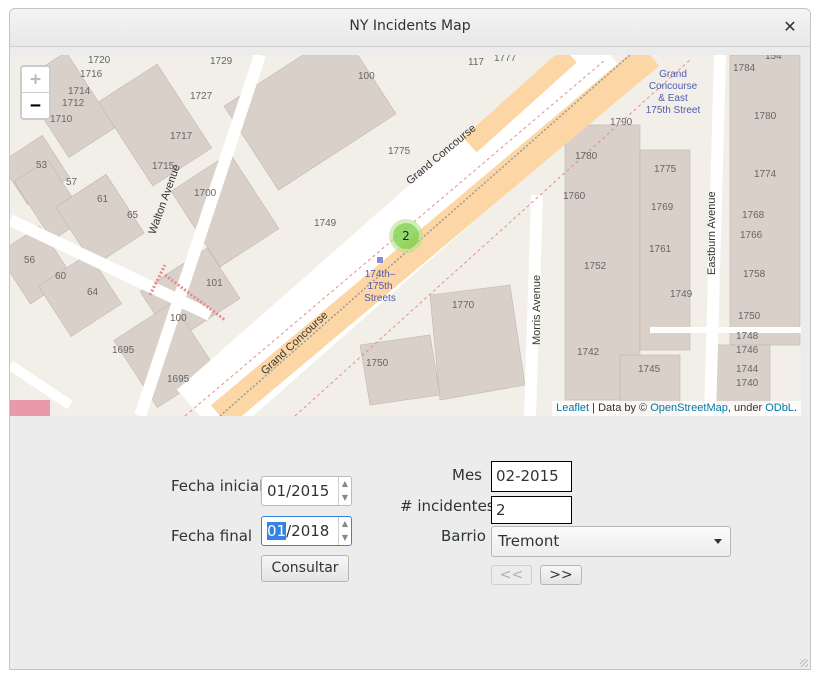  Describe the element at coordinates (42, 165) in the screenshot. I see `house-number: 53` at that location.